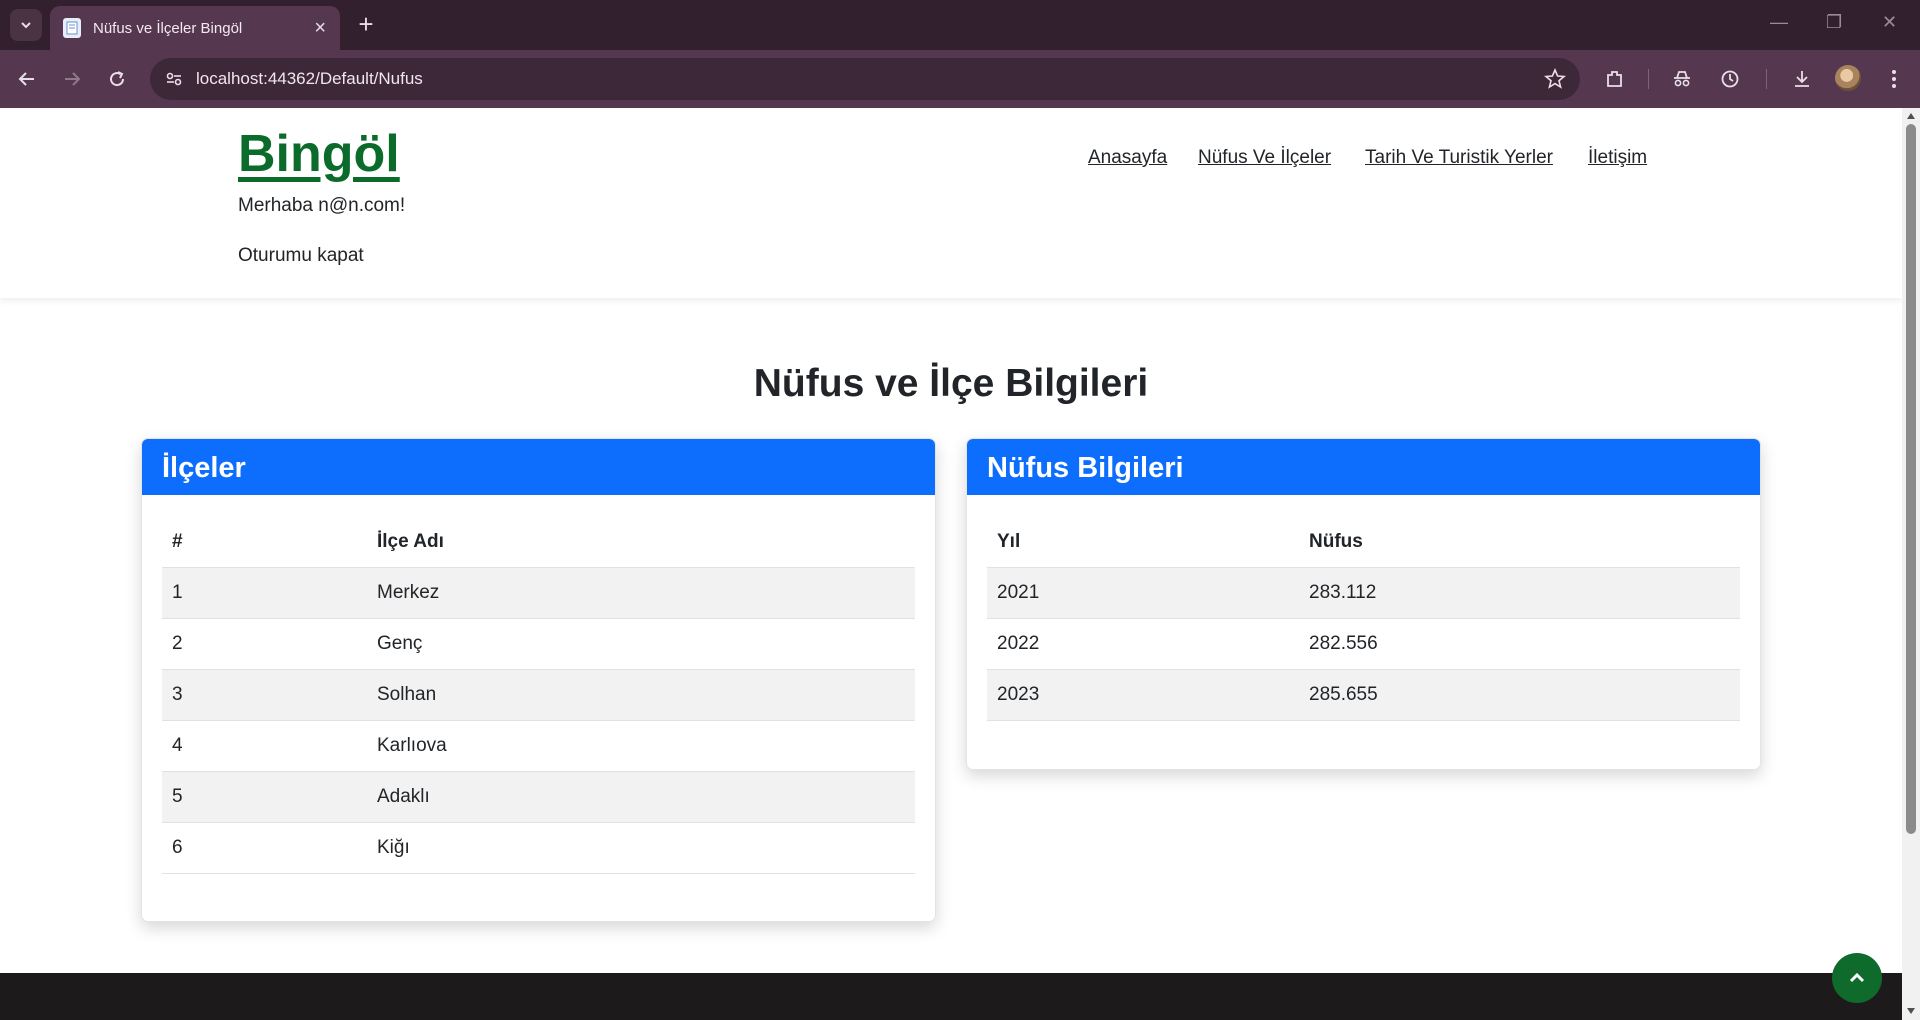  What do you see at coordinates (1911, 116) in the screenshot?
I see `scroll-up-arrow-icon` at bounding box center [1911, 116].